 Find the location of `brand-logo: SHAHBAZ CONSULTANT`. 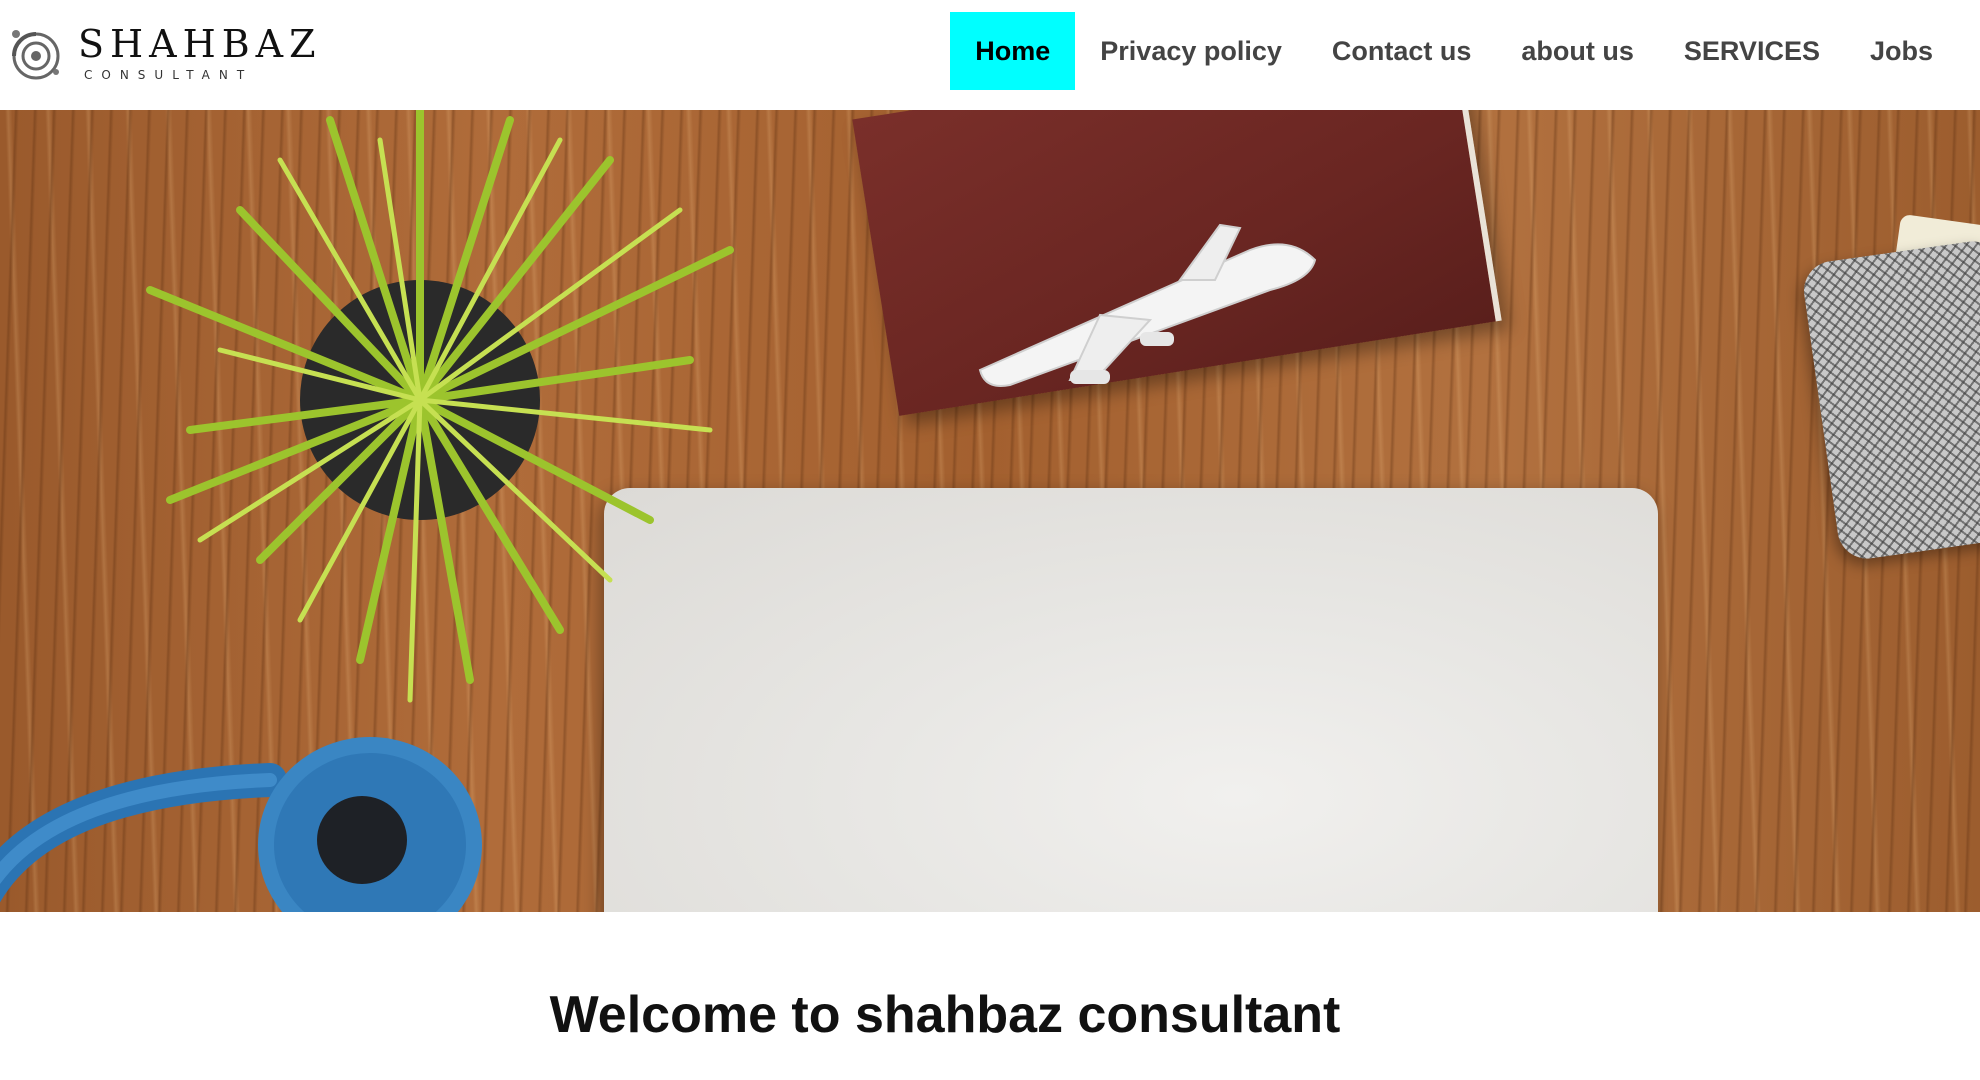

brand-logo: SHAHBAZ CONSULTANT is located at coordinates (161, 55).